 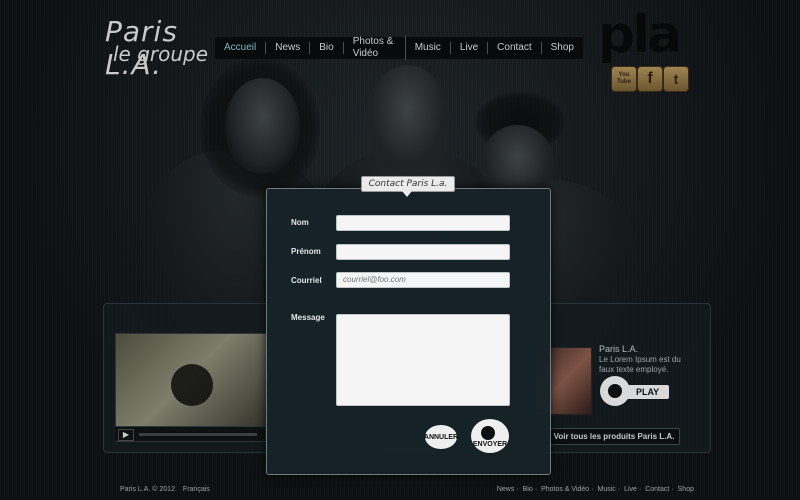 What do you see at coordinates (198, 434) in the screenshot?
I see `video-progress-track` at bounding box center [198, 434].